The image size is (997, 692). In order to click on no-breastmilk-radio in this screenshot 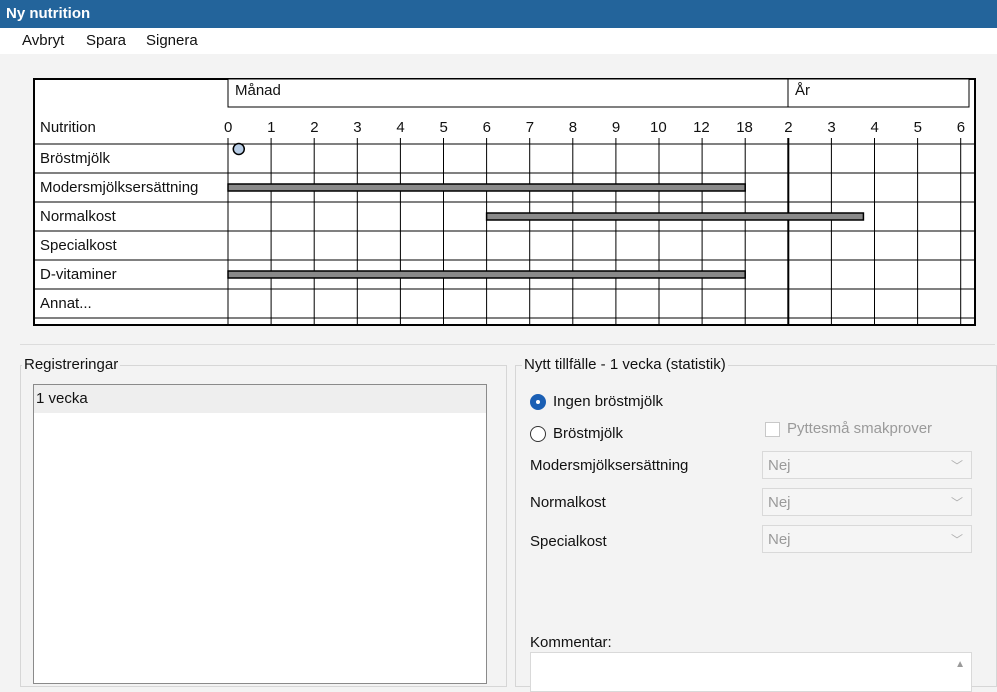, I will do `click(538, 402)`.